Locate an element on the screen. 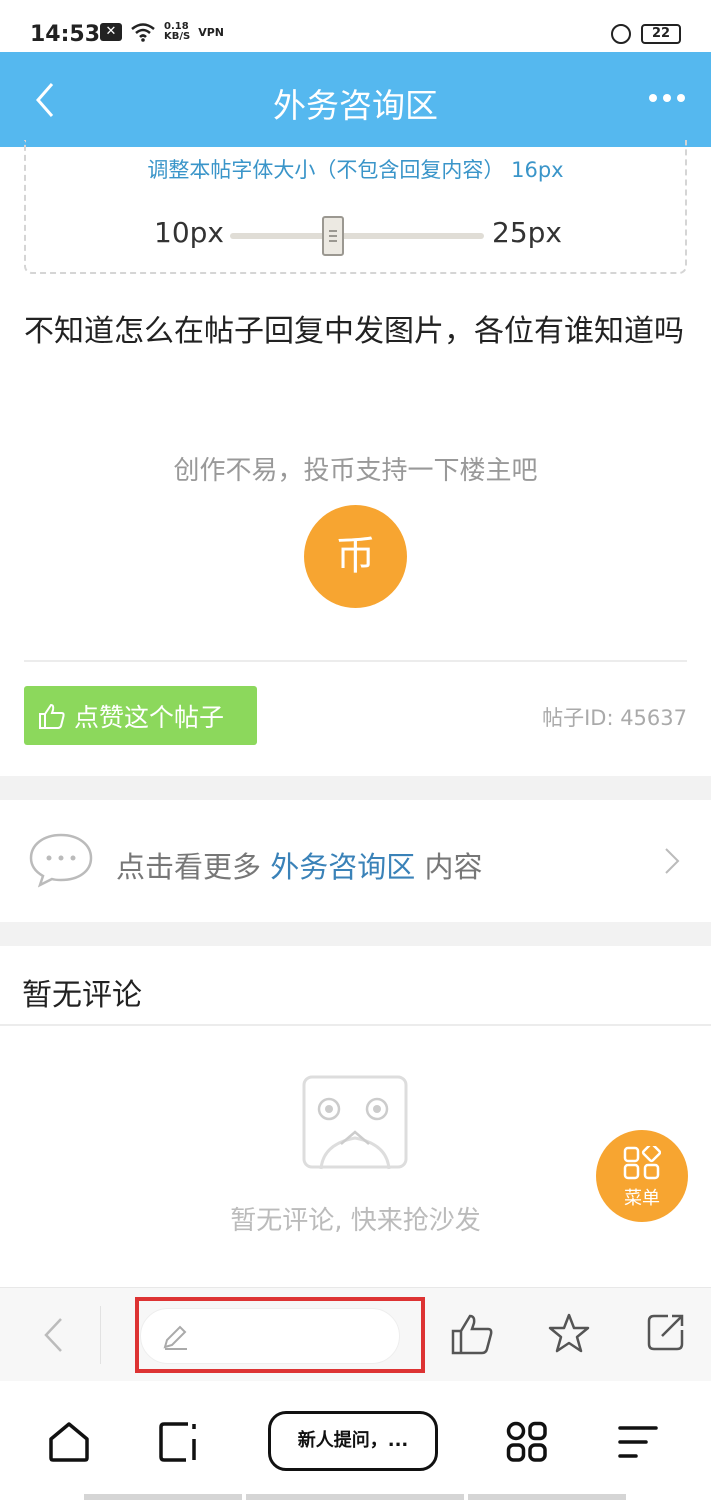 This screenshot has width=711, height=1500. status-time: 14:53 is located at coordinates (65, 34).